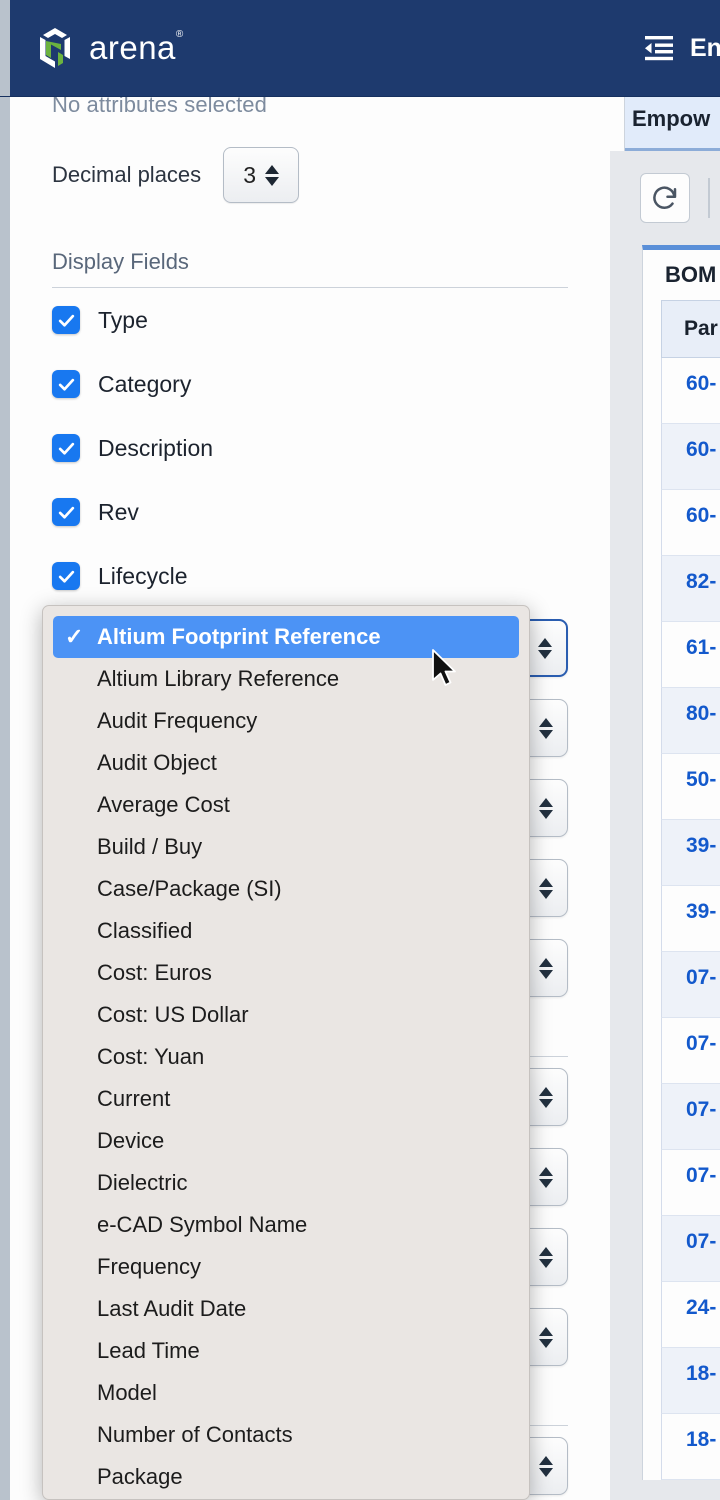  Describe the element at coordinates (136, 47) in the screenshot. I see `brand-name: arena®` at that location.